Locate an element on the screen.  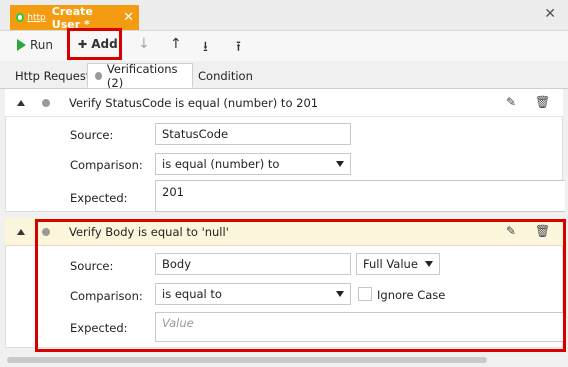
tab-label: Http Request is located at coordinates (53, 75).